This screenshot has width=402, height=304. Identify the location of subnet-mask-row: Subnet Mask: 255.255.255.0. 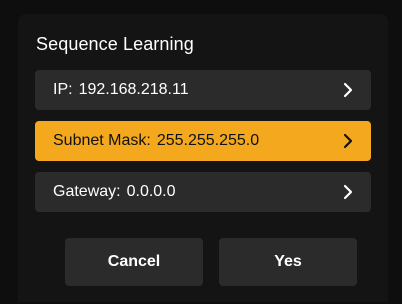
(203, 141).